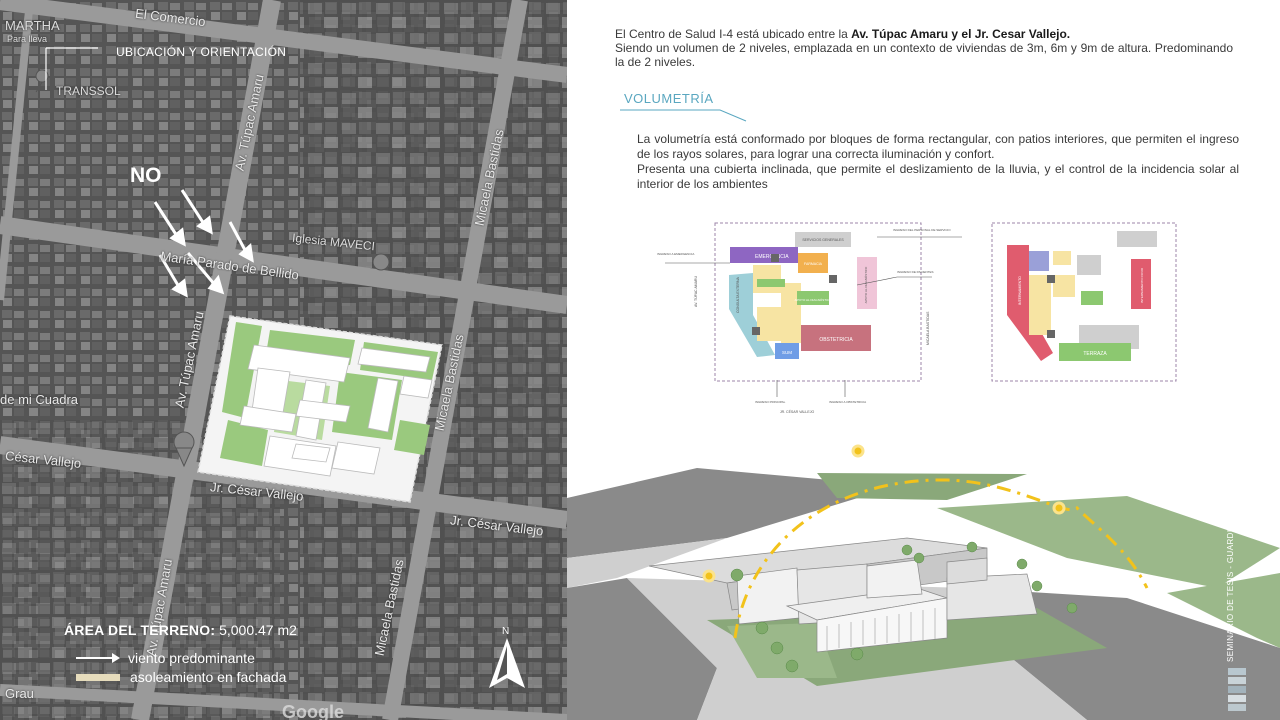  I want to click on plan1-ingreso-pacientes: INGRESO DE PACIENTES, so click(915, 272).